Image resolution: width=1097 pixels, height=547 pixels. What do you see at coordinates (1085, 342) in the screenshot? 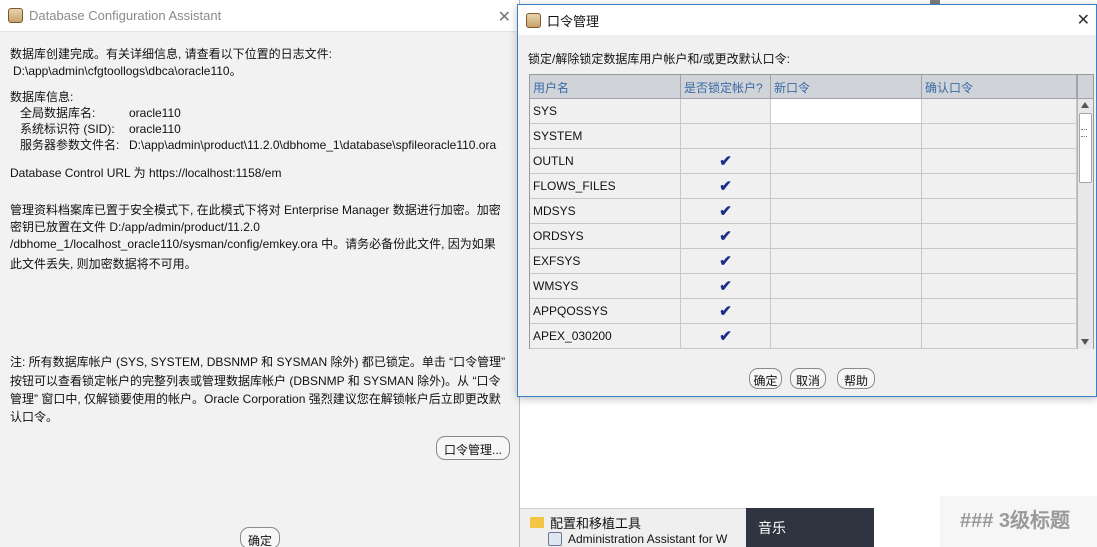
I see `scroll-down-icon` at bounding box center [1085, 342].